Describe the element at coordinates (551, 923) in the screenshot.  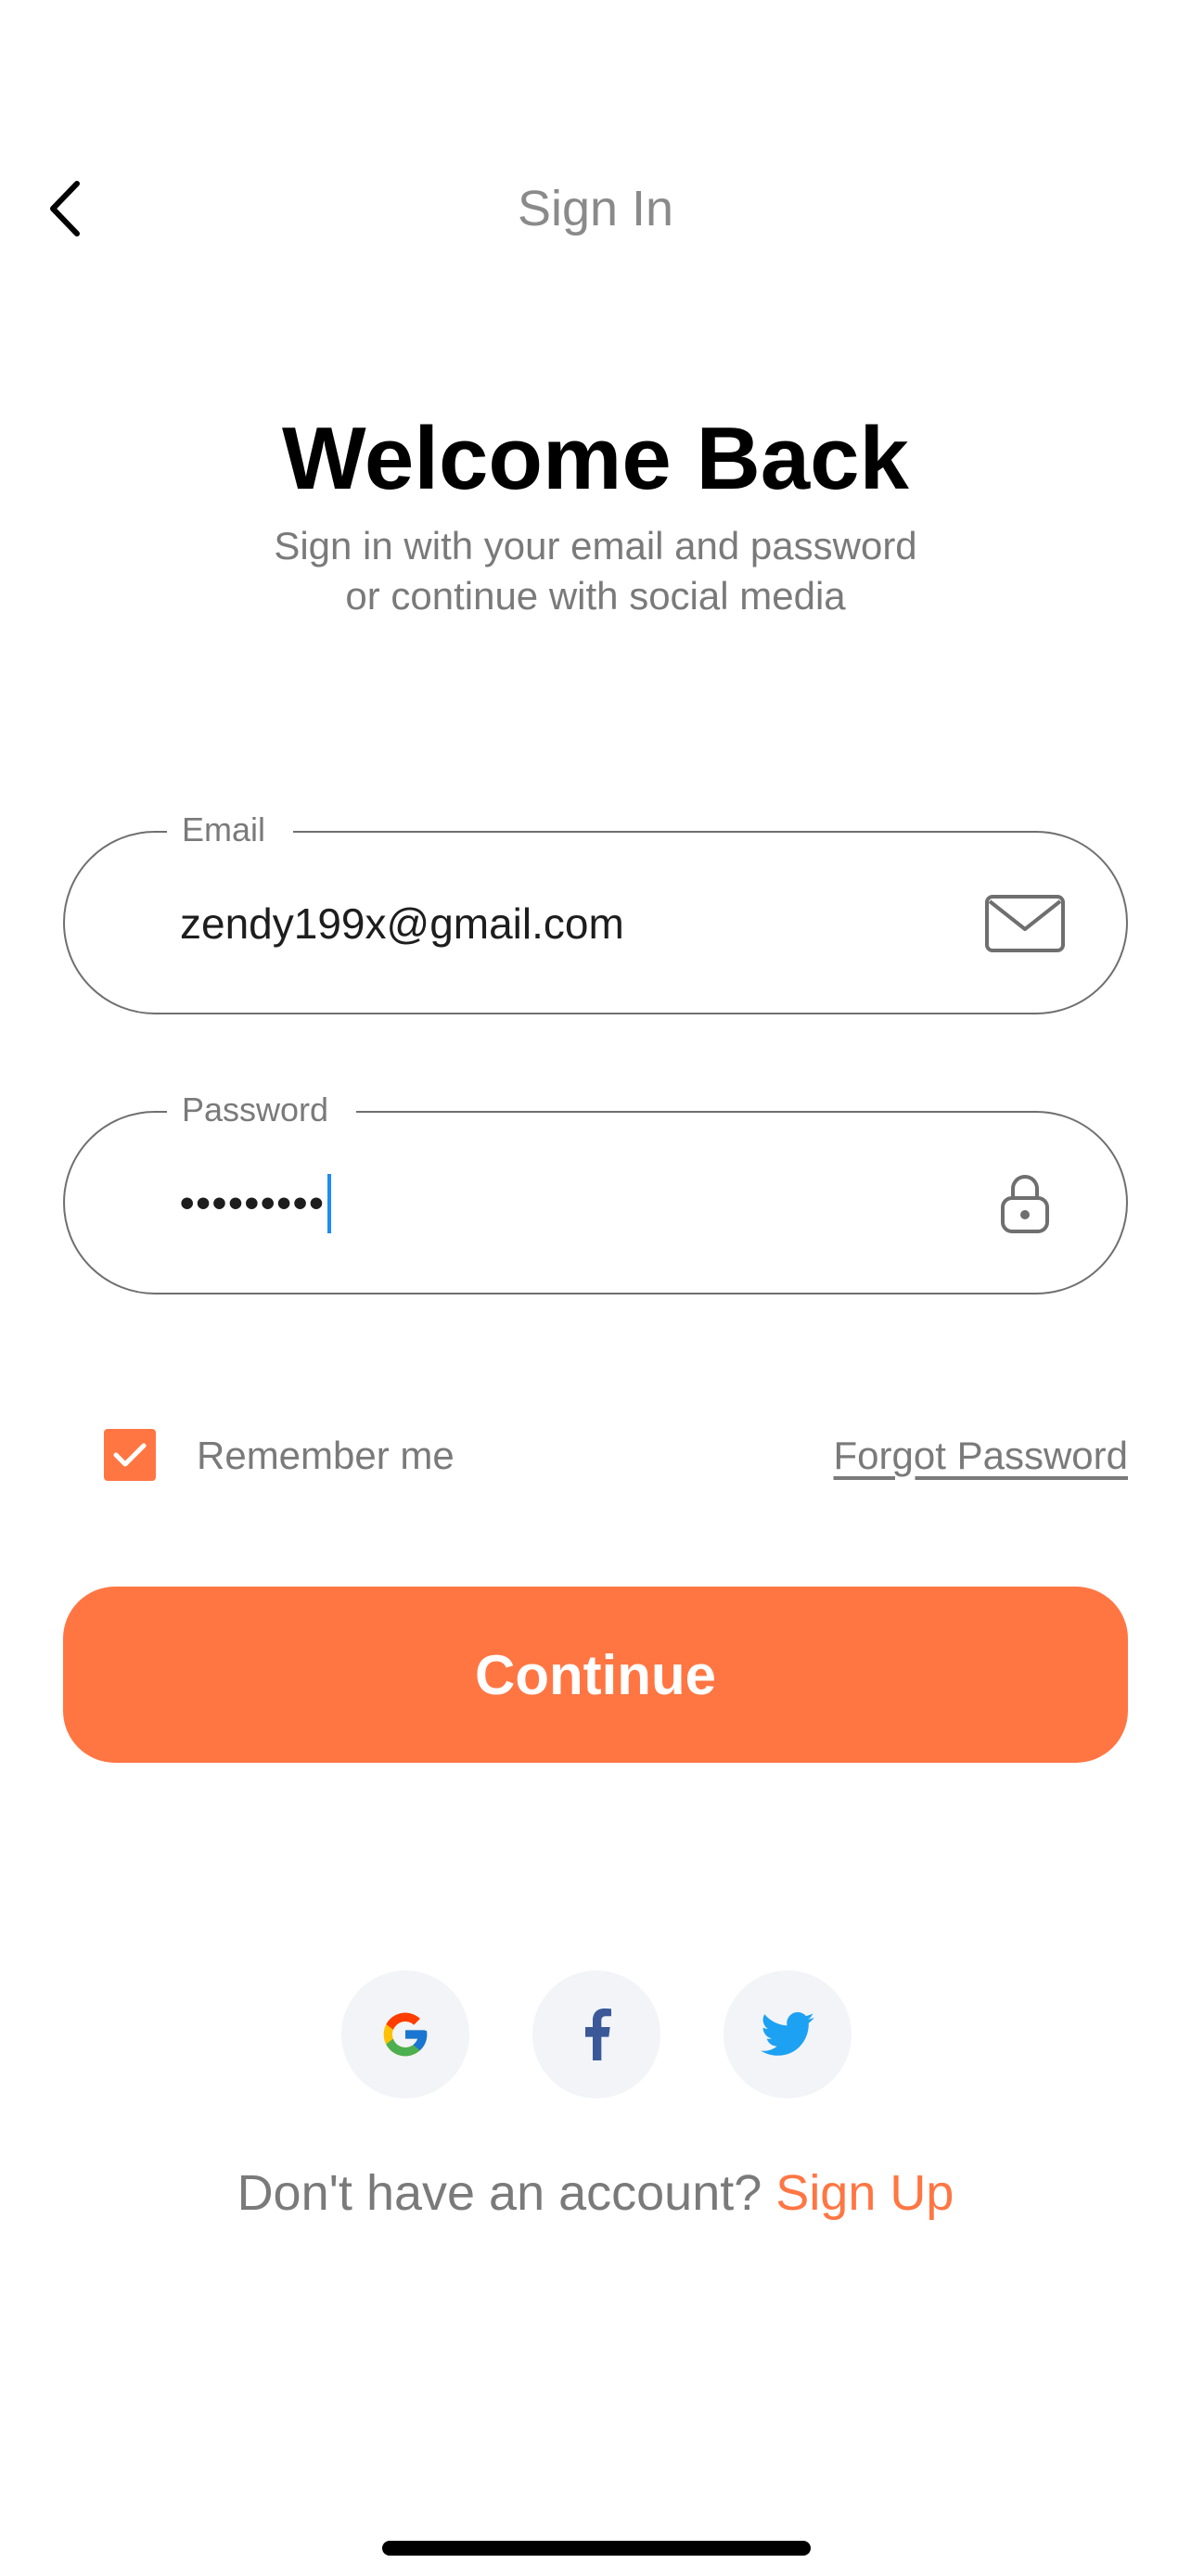
I see `email-input: zendy199x@gmail.com` at that location.